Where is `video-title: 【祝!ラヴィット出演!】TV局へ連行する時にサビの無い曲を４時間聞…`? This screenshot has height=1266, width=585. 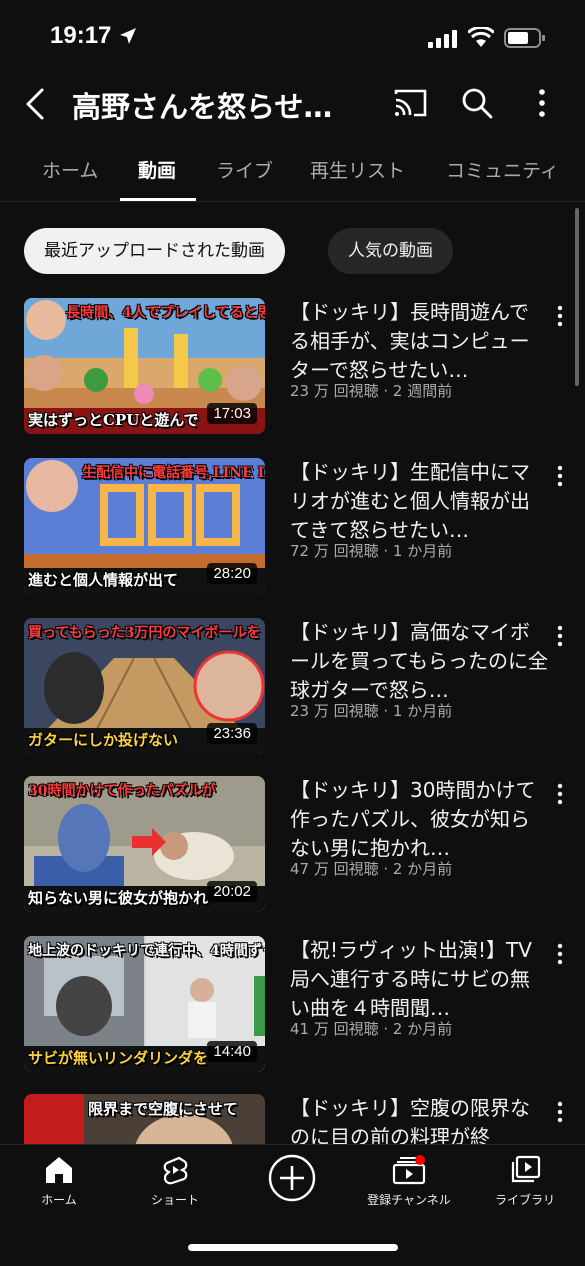
video-title: 【祝!ラヴィット出演!】TV局へ連行する時にサビの無い曲を４時間聞… is located at coordinates (419, 979).